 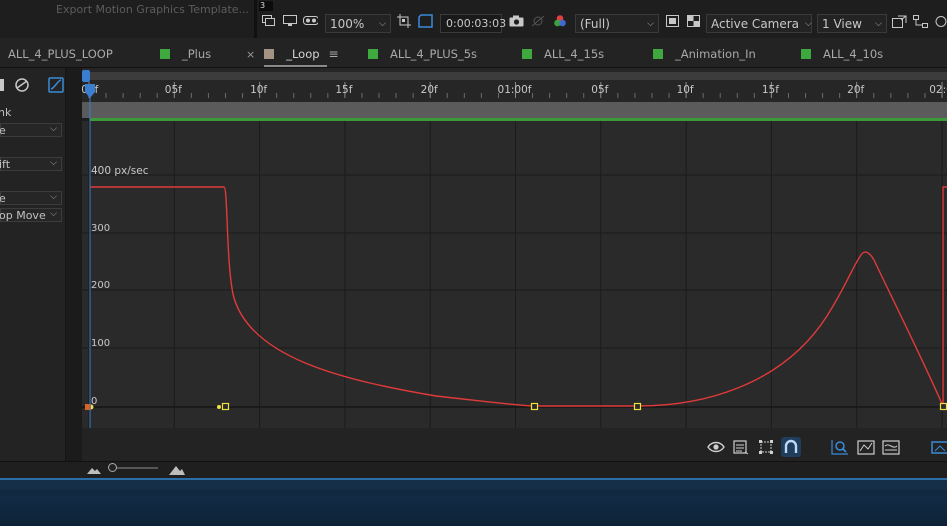 I want to click on ruler-labels: :00f05f10f15f20f01:00f05f10f15f20f02:0, so click(x=514, y=90).